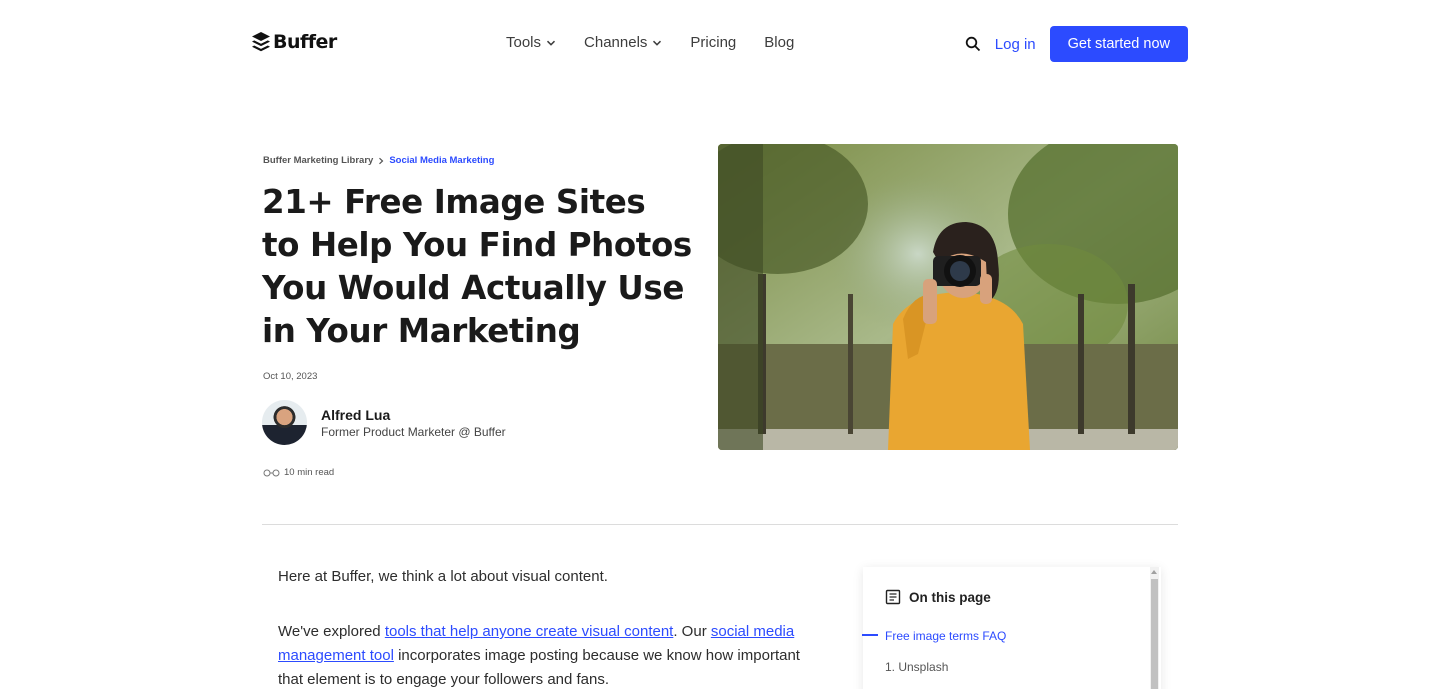  I want to click on menu-item-channels: Channels, so click(623, 42).